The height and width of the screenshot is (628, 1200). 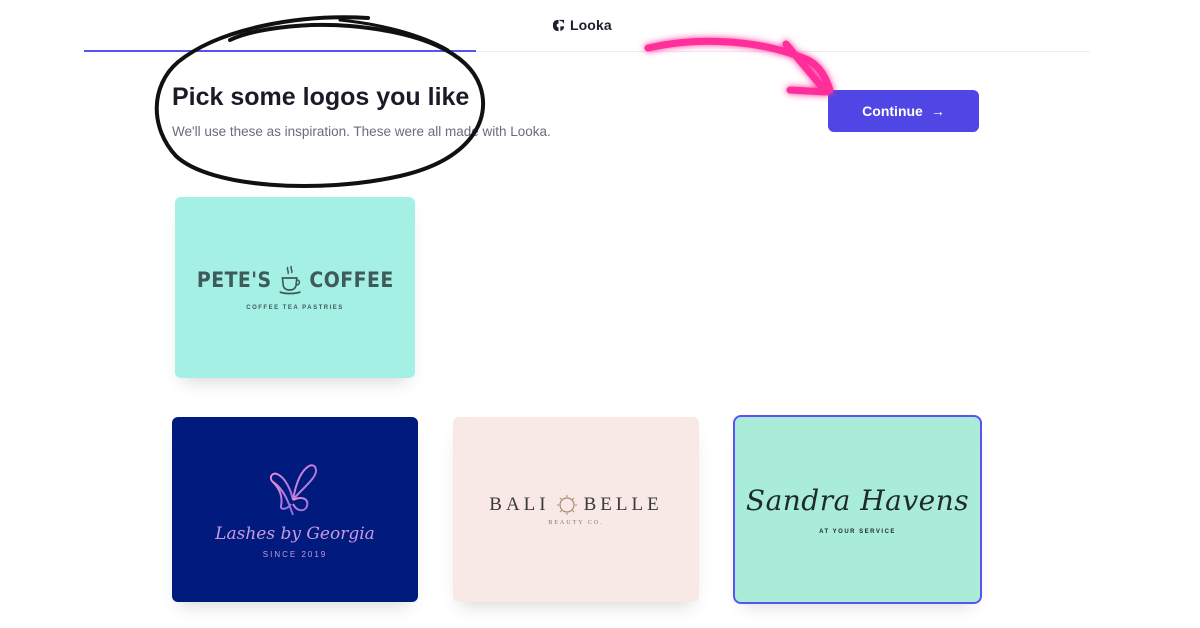 I want to click on sandra-name: Sandra Havens, so click(x=857, y=500).